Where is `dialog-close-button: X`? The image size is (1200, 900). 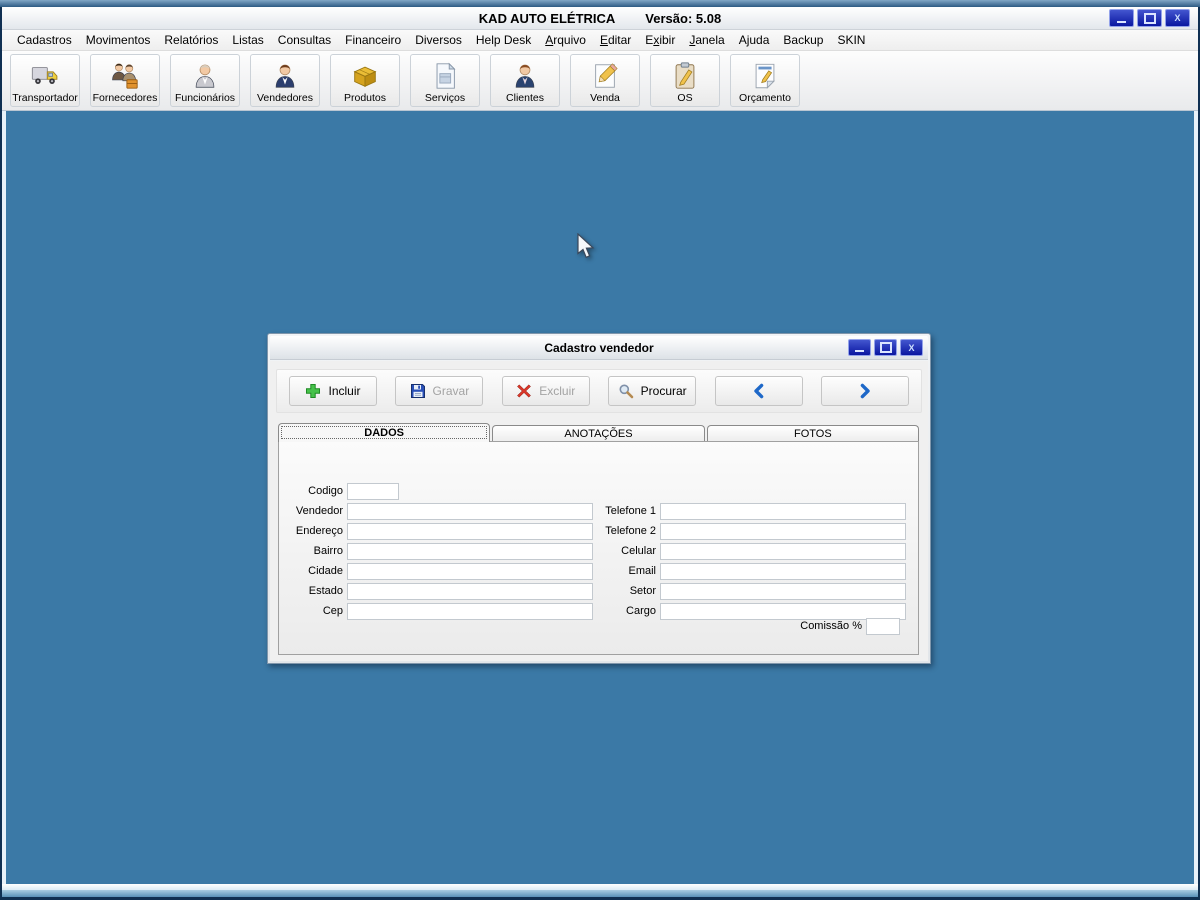
dialog-close-button: X is located at coordinates (911, 347).